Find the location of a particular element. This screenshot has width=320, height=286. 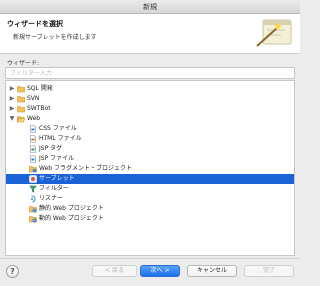

window-title: 新規 is located at coordinates (150, 7).